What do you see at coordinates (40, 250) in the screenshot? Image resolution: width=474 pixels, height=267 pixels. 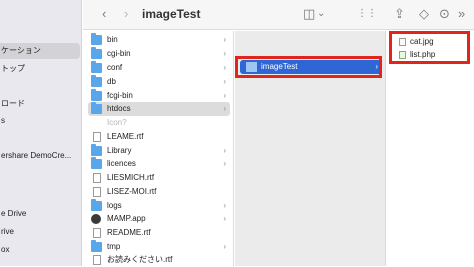 I see `sidebar-item-box: ox` at bounding box center [40, 250].